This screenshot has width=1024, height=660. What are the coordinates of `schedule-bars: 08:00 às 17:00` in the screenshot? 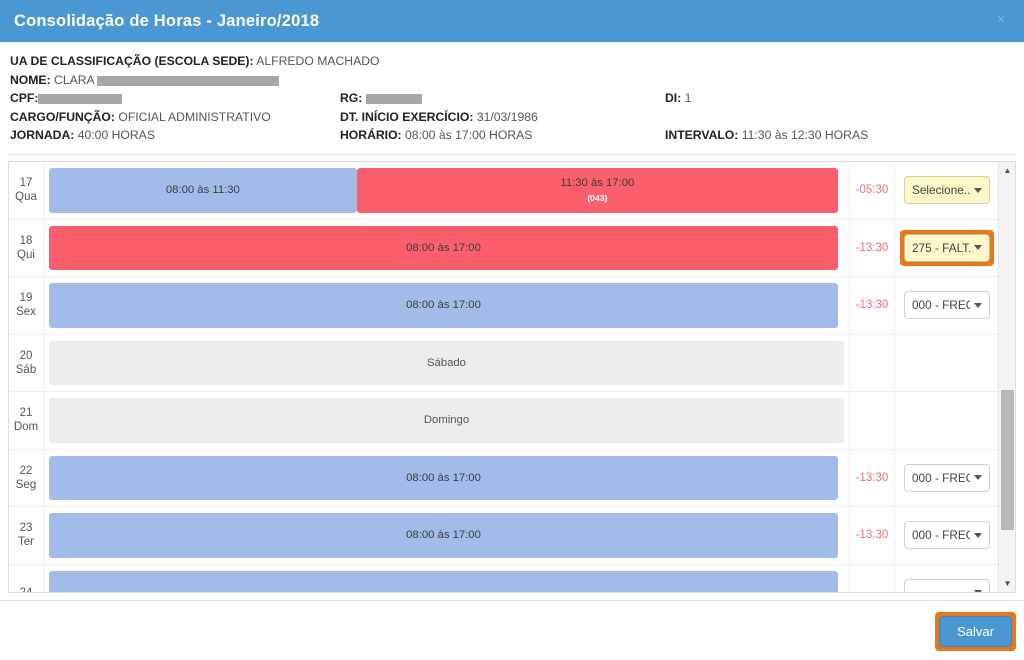 It's located at (443, 247).